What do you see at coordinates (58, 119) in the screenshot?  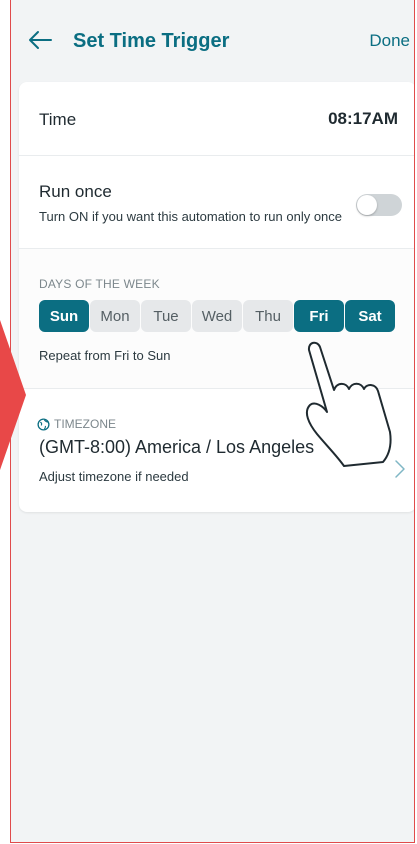 I see `time-label: Time` at bounding box center [58, 119].